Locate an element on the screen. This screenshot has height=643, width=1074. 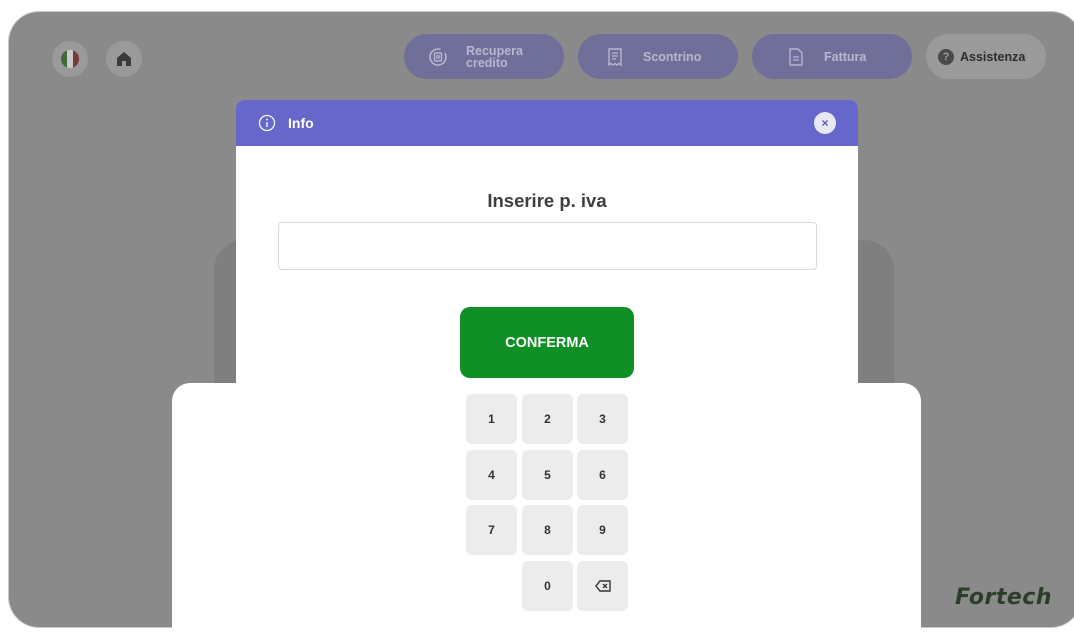
brand-logo: Fortech is located at coordinates (1003, 597).